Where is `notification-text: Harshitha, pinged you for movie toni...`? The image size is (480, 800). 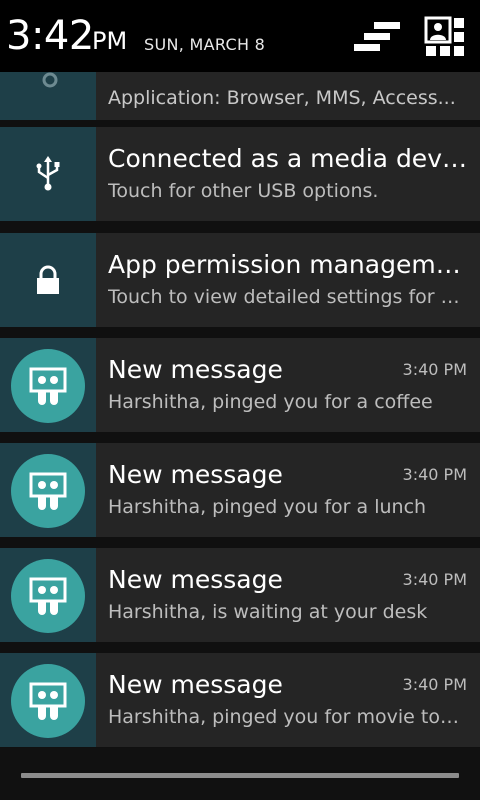
notification-text: Harshitha, pinged you for movie toni... is located at coordinates (288, 717).